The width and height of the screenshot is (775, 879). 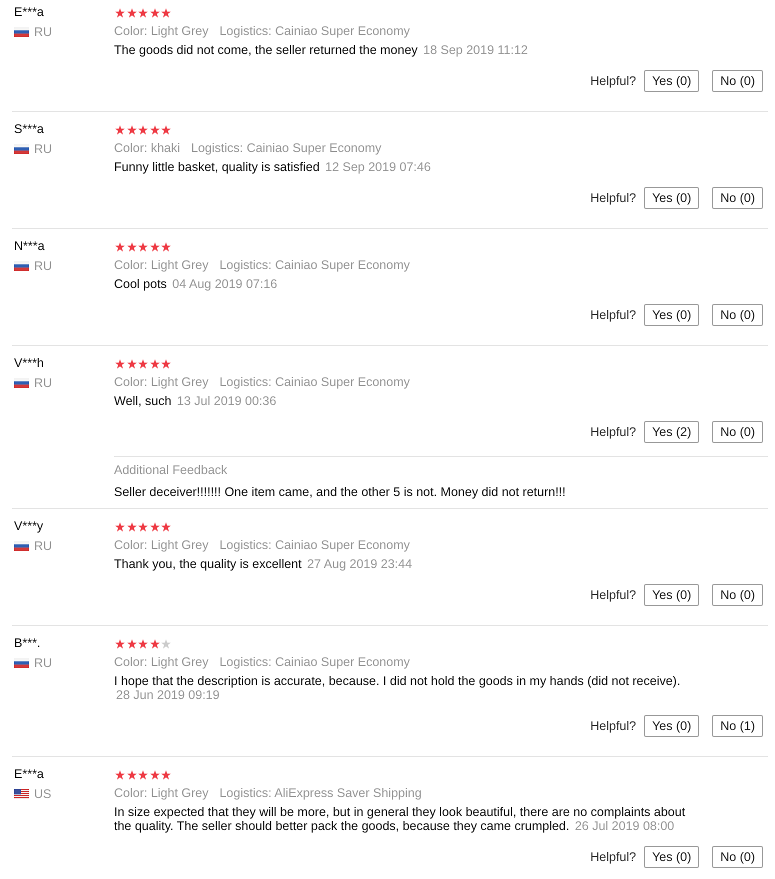 What do you see at coordinates (398, 688) in the screenshot?
I see `review-text: I hope that the description is accurate, because. I did not hold the goods in my hands (did not receive). 28 Jun 2019 09:19` at bounding box center [398, 688].